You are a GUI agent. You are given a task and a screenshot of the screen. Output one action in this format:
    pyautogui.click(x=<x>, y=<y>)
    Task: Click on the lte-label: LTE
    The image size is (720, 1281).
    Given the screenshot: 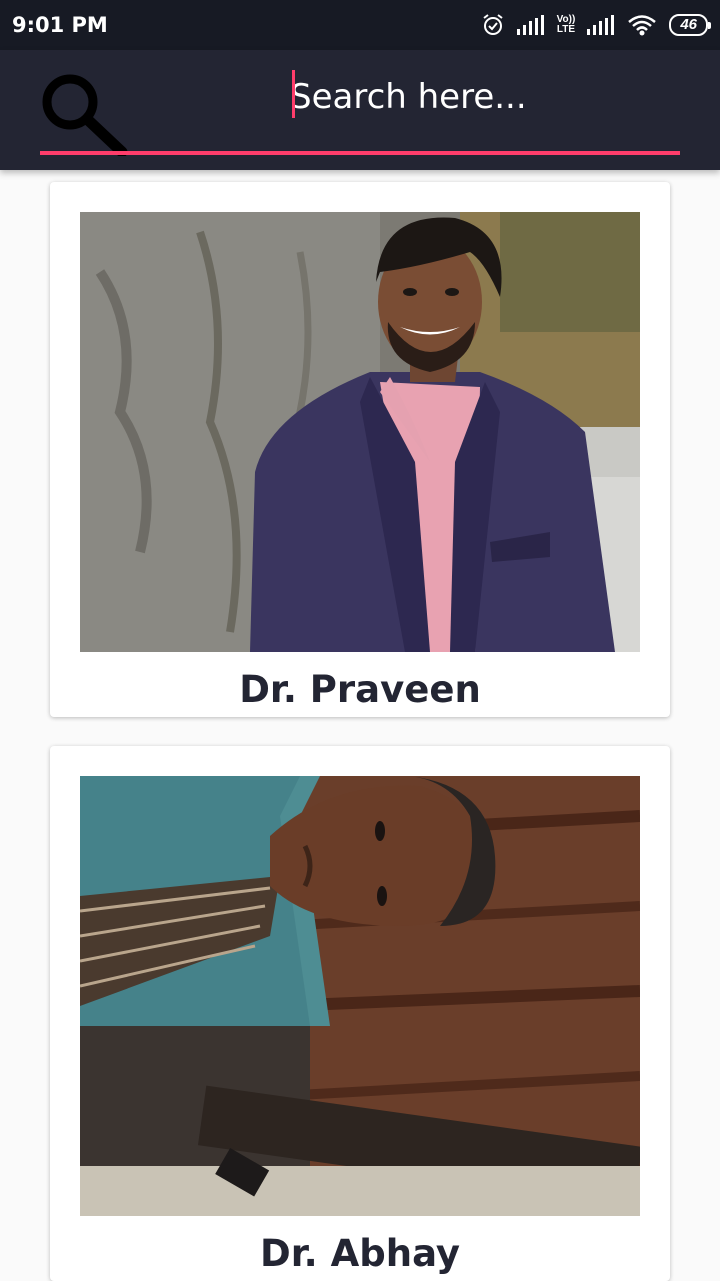 What is the action you would take?
    pyautogui.click(x=566, y=29)
    